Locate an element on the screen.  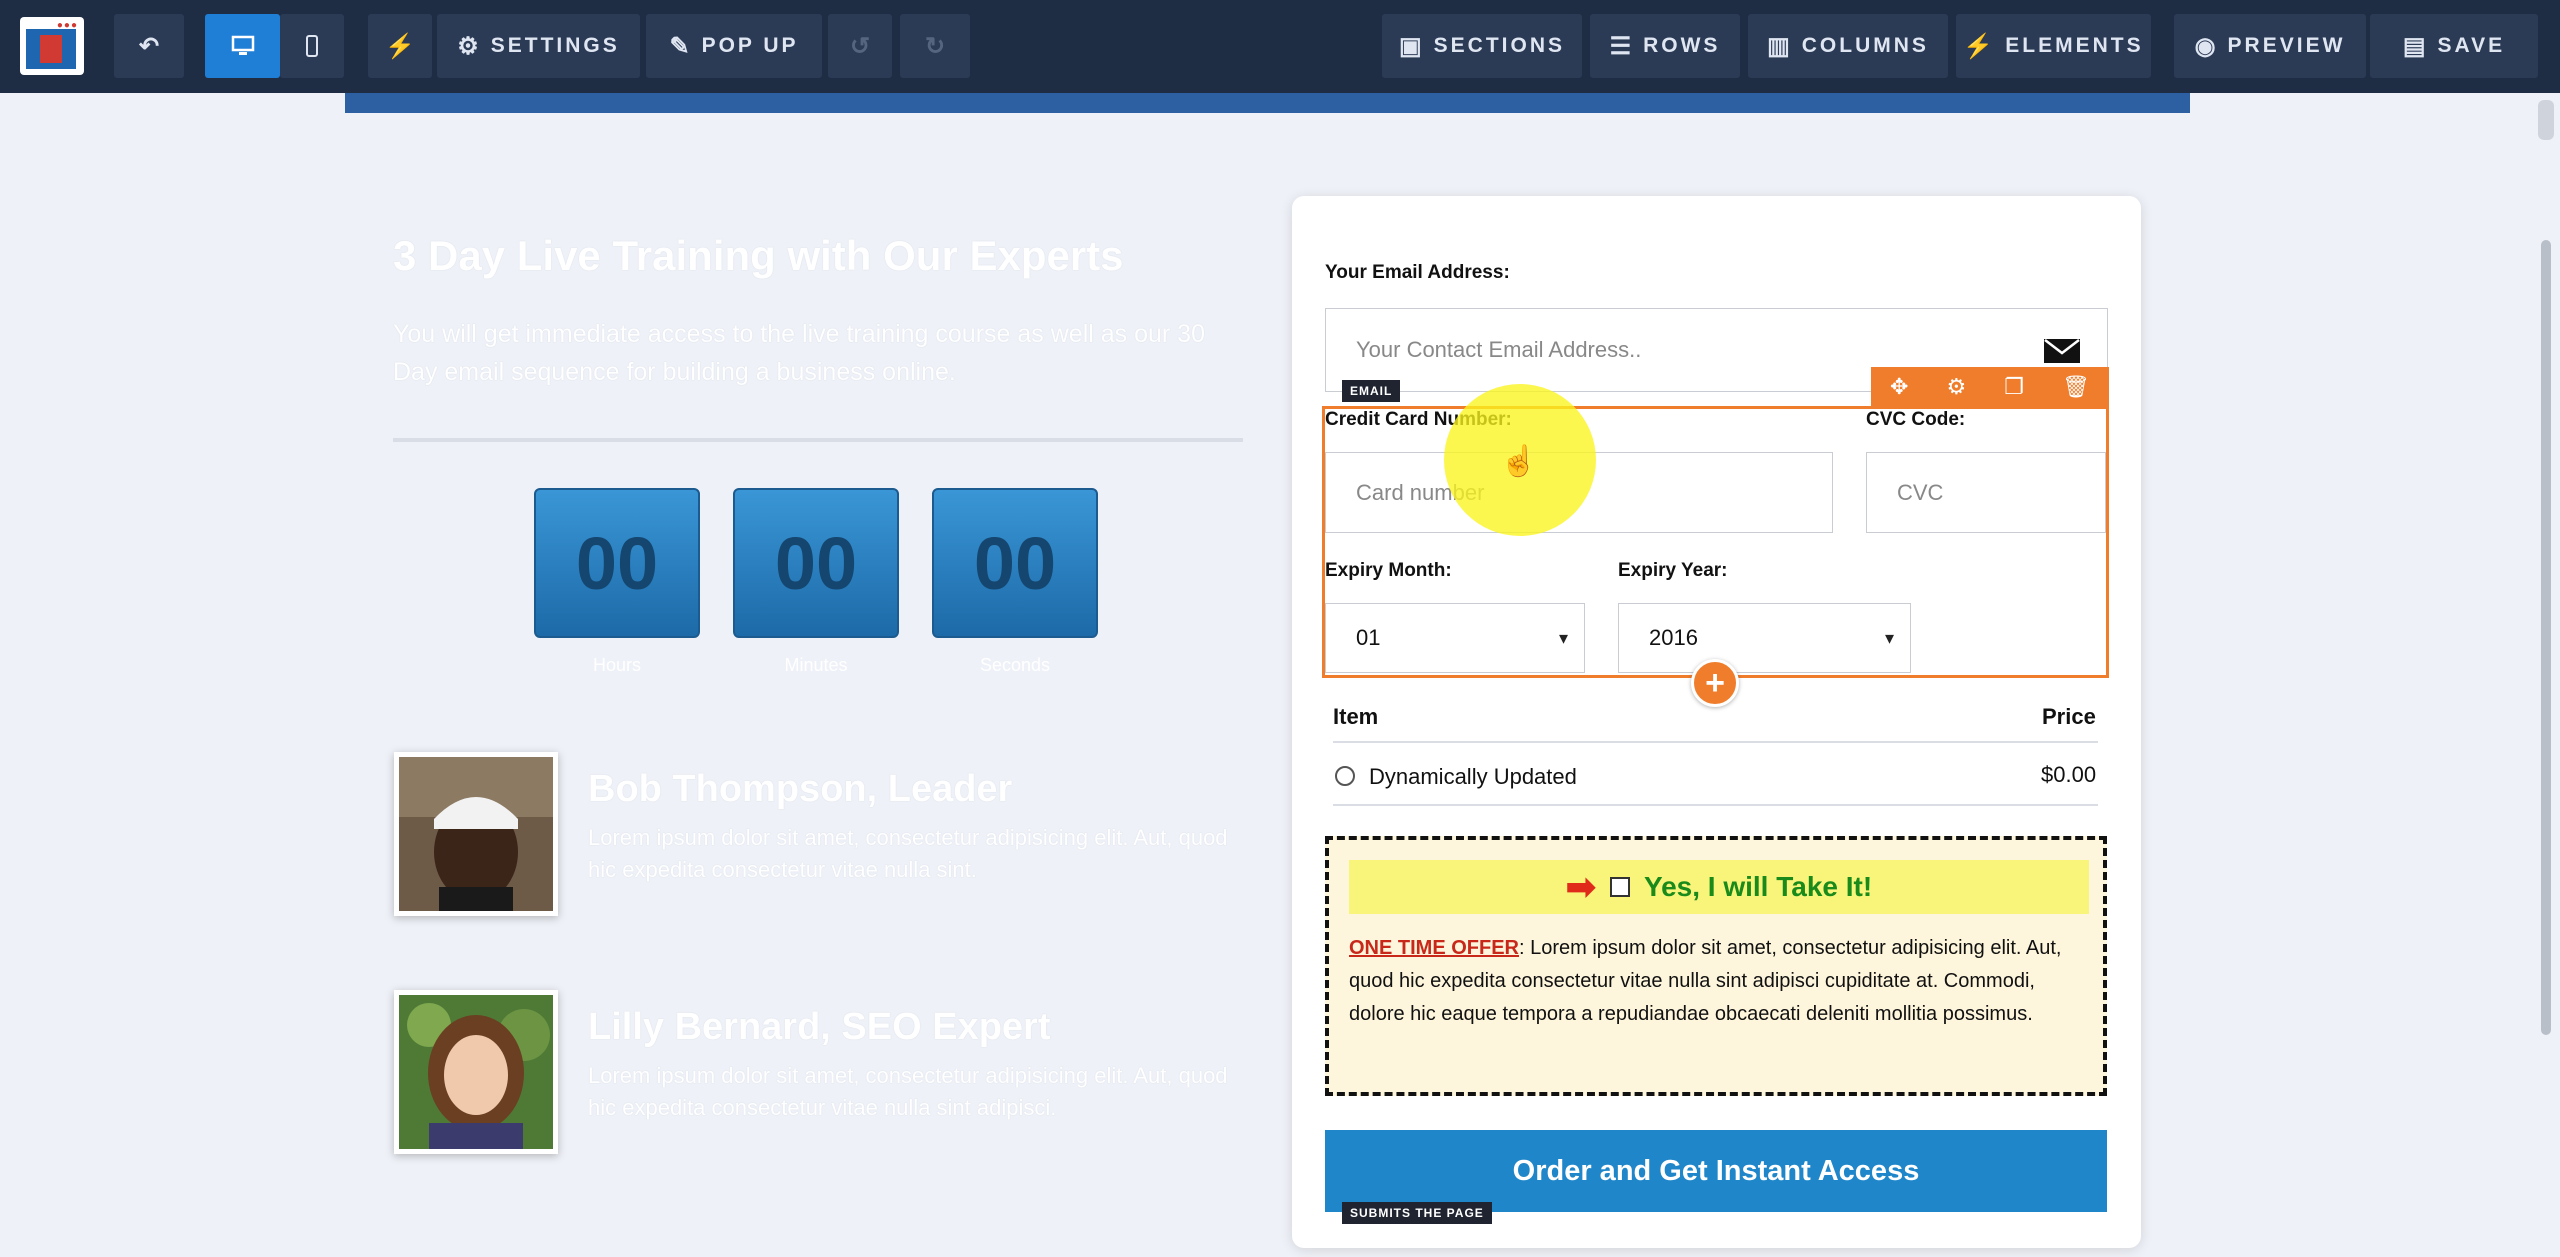
expiry-year-select: 2016 ▾ is located at coordinates (1764, 638).